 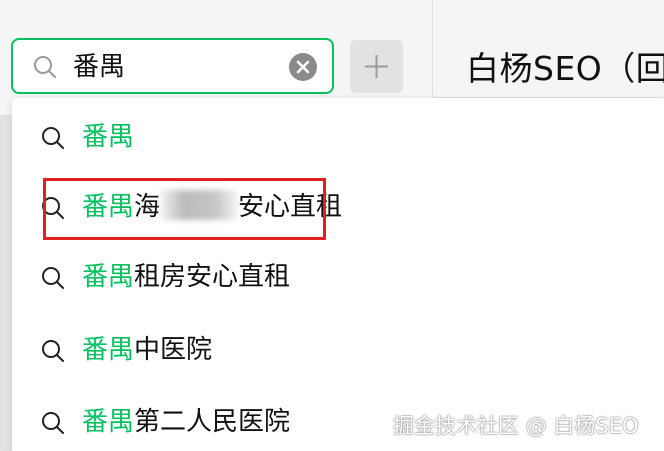 I want to click on chat-list-strip, so click(x=6, y=283).